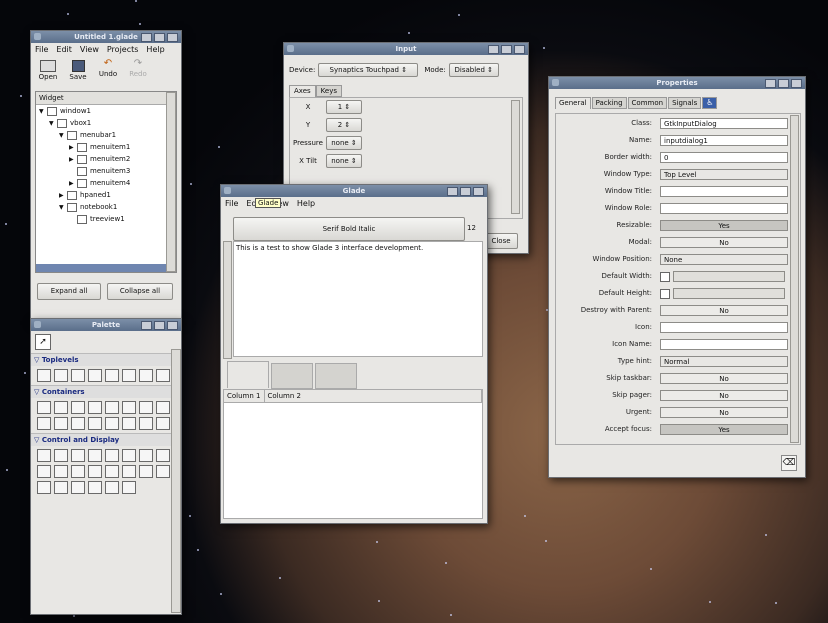 The width and height of the screenshot is (828, 623). Describe the element at coordinates (244, 396) in the screenshot. I see `column-1-header: Column 1` at that location.